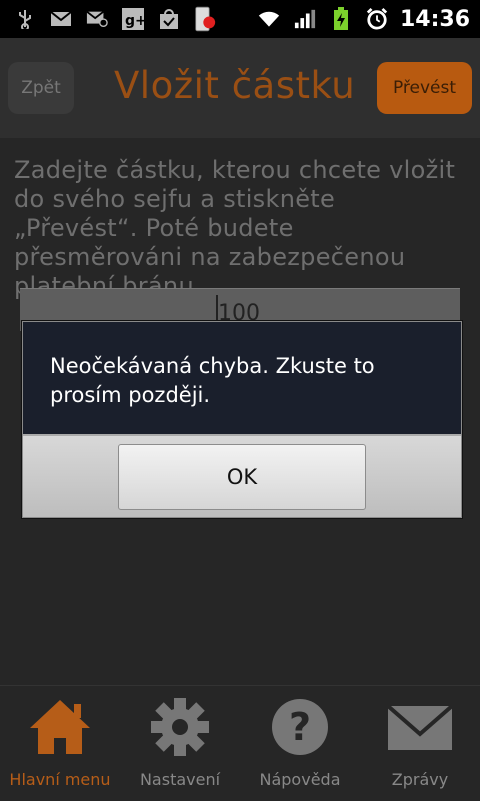 The width and height of the screenshot is (480, 801). Describe the element at coordinates (97, 19) in the screenshot. I see `email-icon` at that location.